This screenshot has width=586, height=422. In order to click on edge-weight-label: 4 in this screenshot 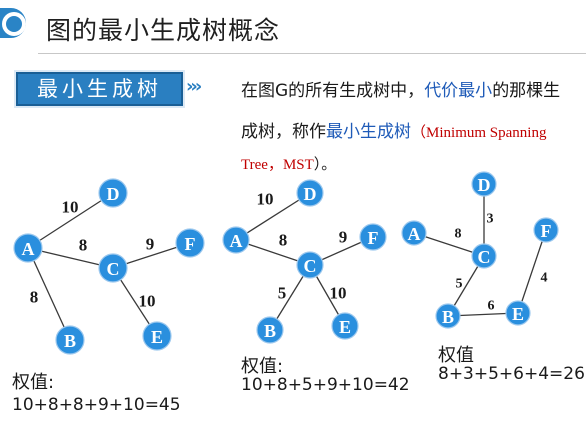, I will do `click(544, 278)`.